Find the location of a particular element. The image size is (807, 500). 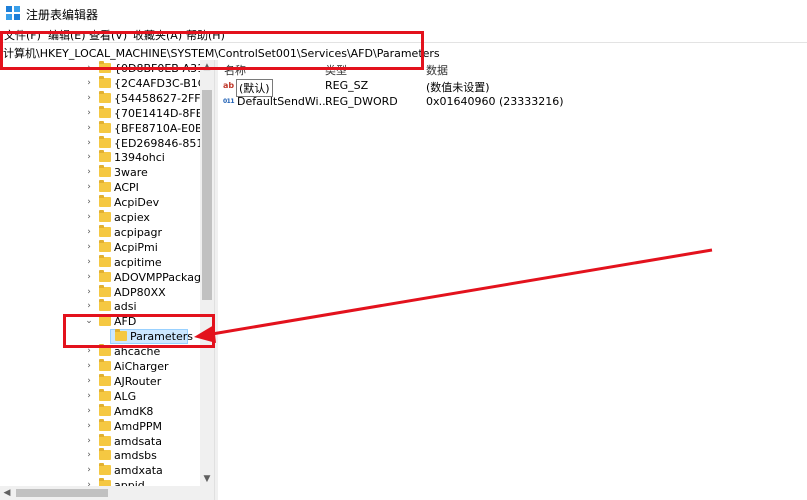

annotation-arrow is located at coordinates (453, 295).